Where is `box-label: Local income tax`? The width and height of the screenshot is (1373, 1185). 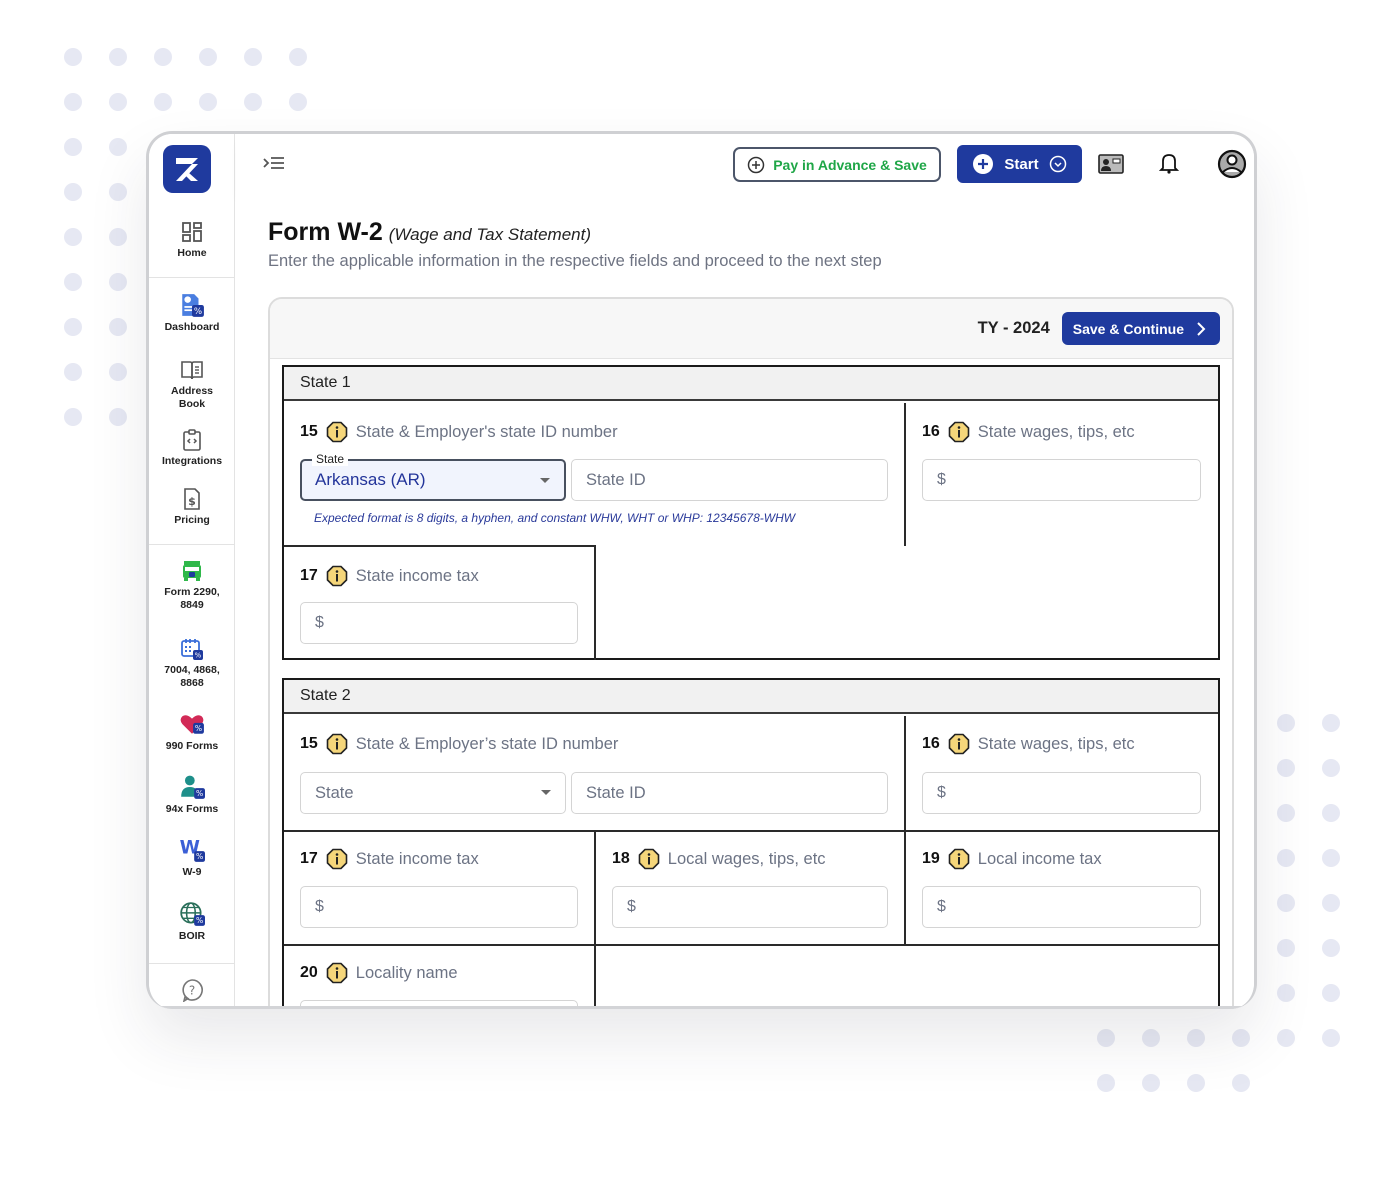
box-label: Local income tax is located at coordinates (1039, 858).